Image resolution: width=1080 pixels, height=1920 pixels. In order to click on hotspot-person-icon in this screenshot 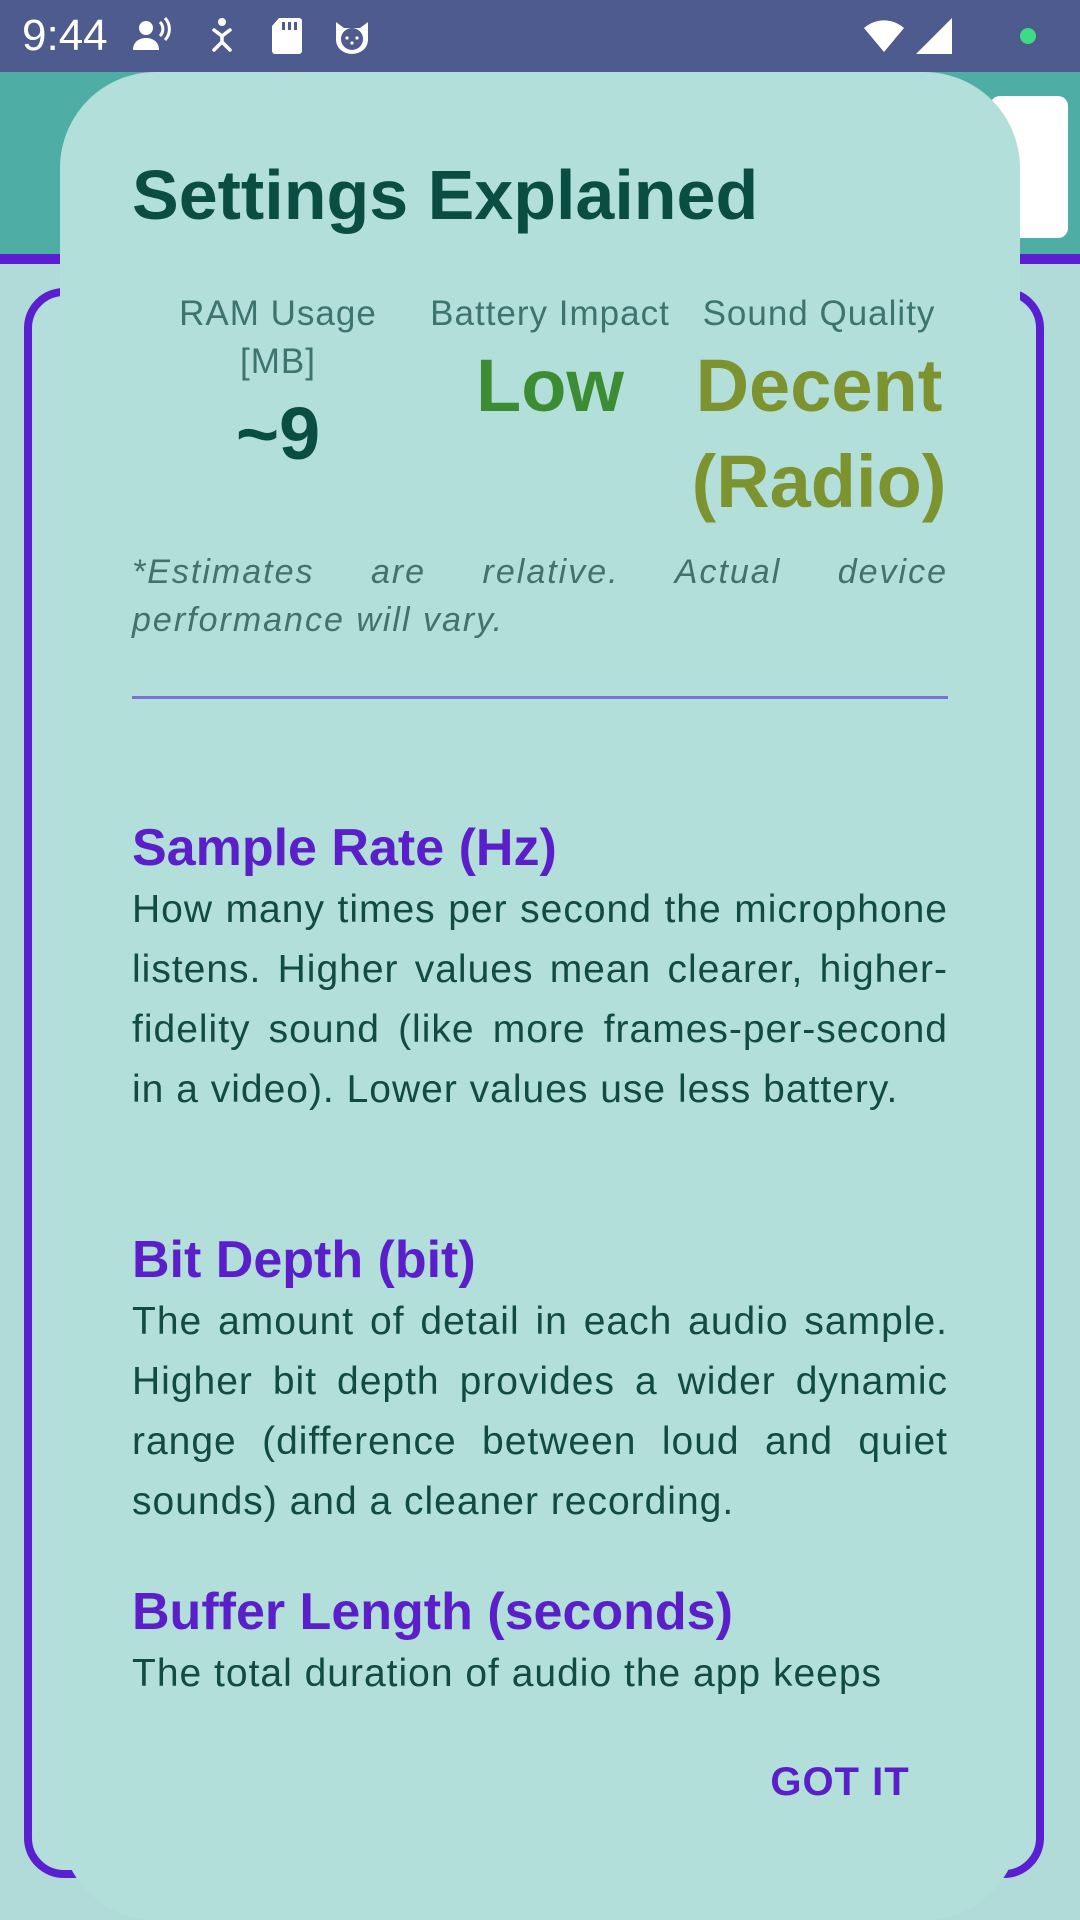, I will do `click(152, 36)`.